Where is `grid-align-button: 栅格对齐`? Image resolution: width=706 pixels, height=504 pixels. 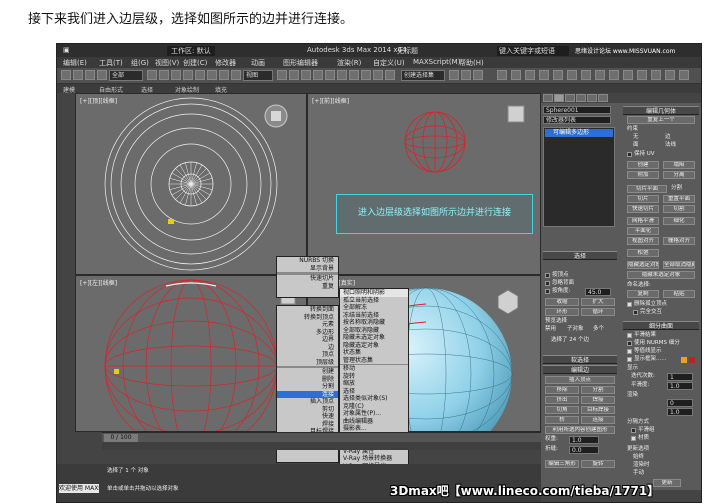 grid-align-button: 栅格对齐 is located at coordinates (679, 241).